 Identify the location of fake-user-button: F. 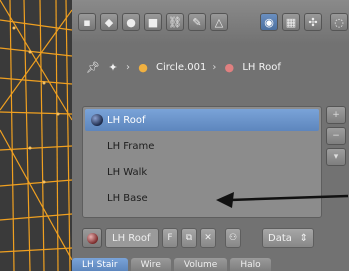
(170, 238).